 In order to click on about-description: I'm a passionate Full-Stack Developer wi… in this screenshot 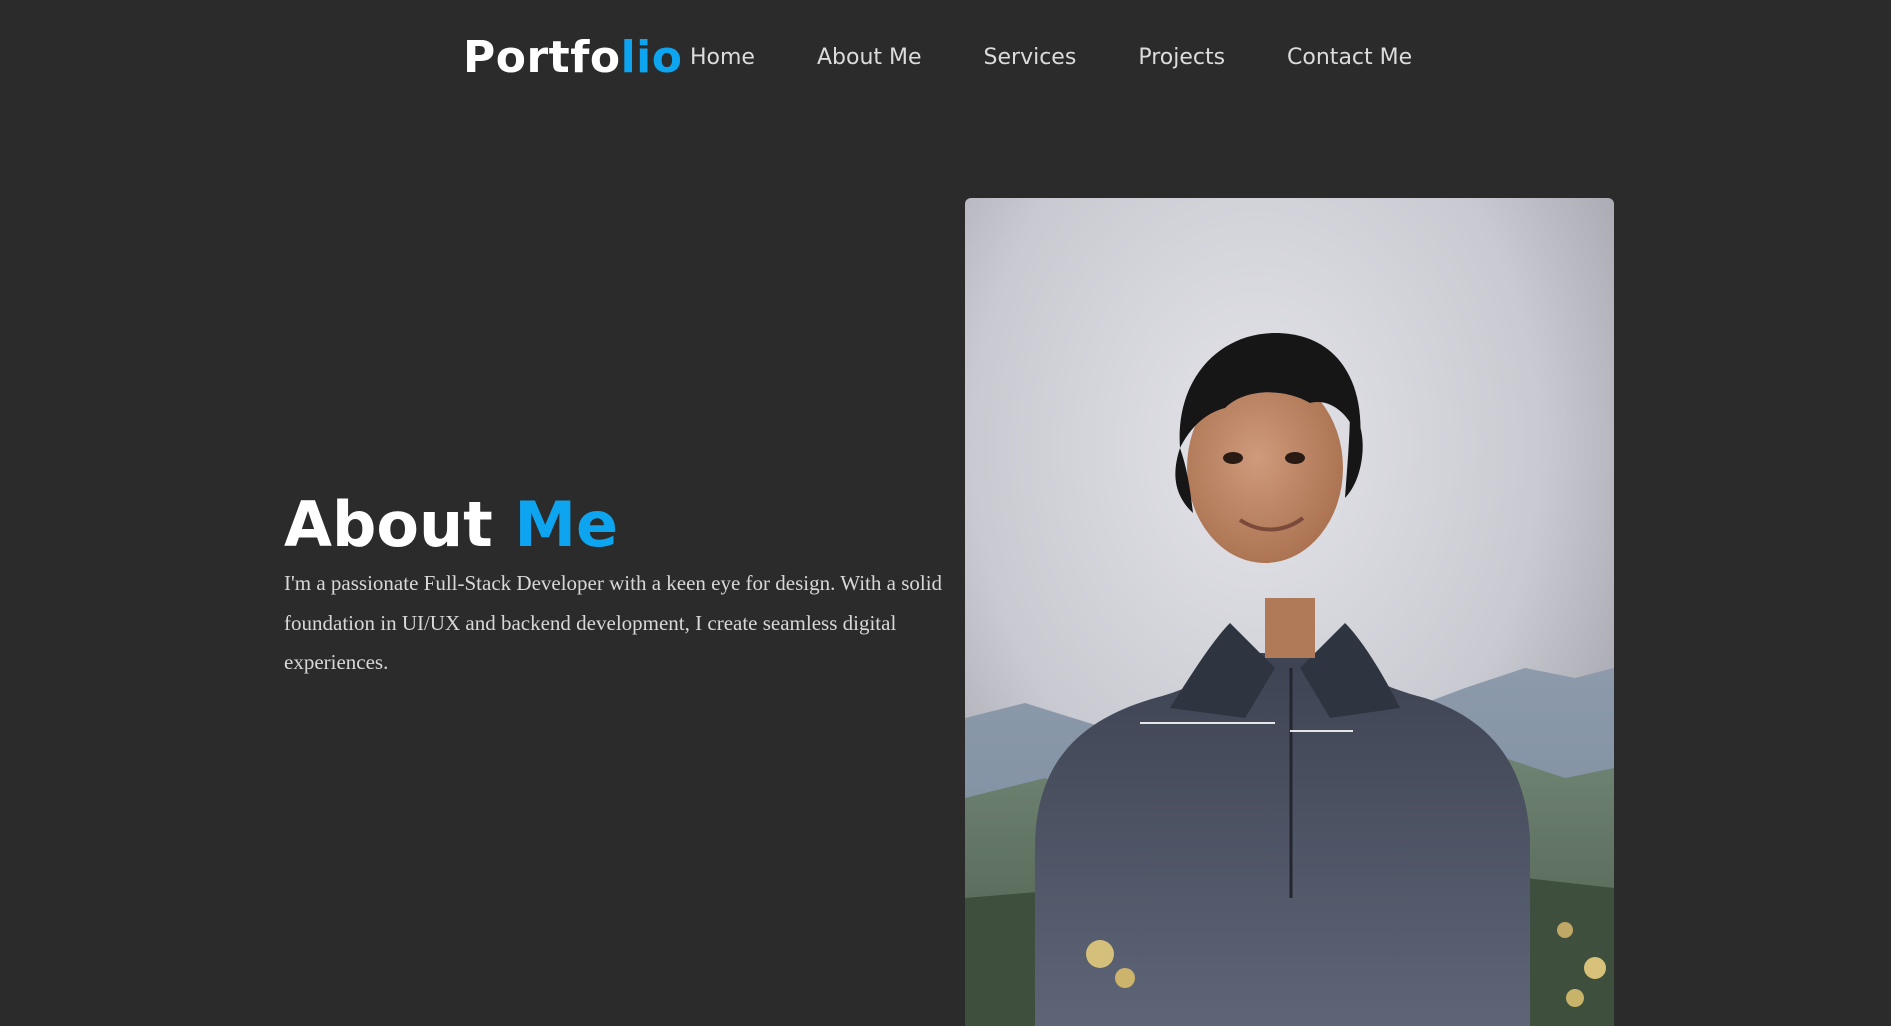, I will do `click(613, 622)`.